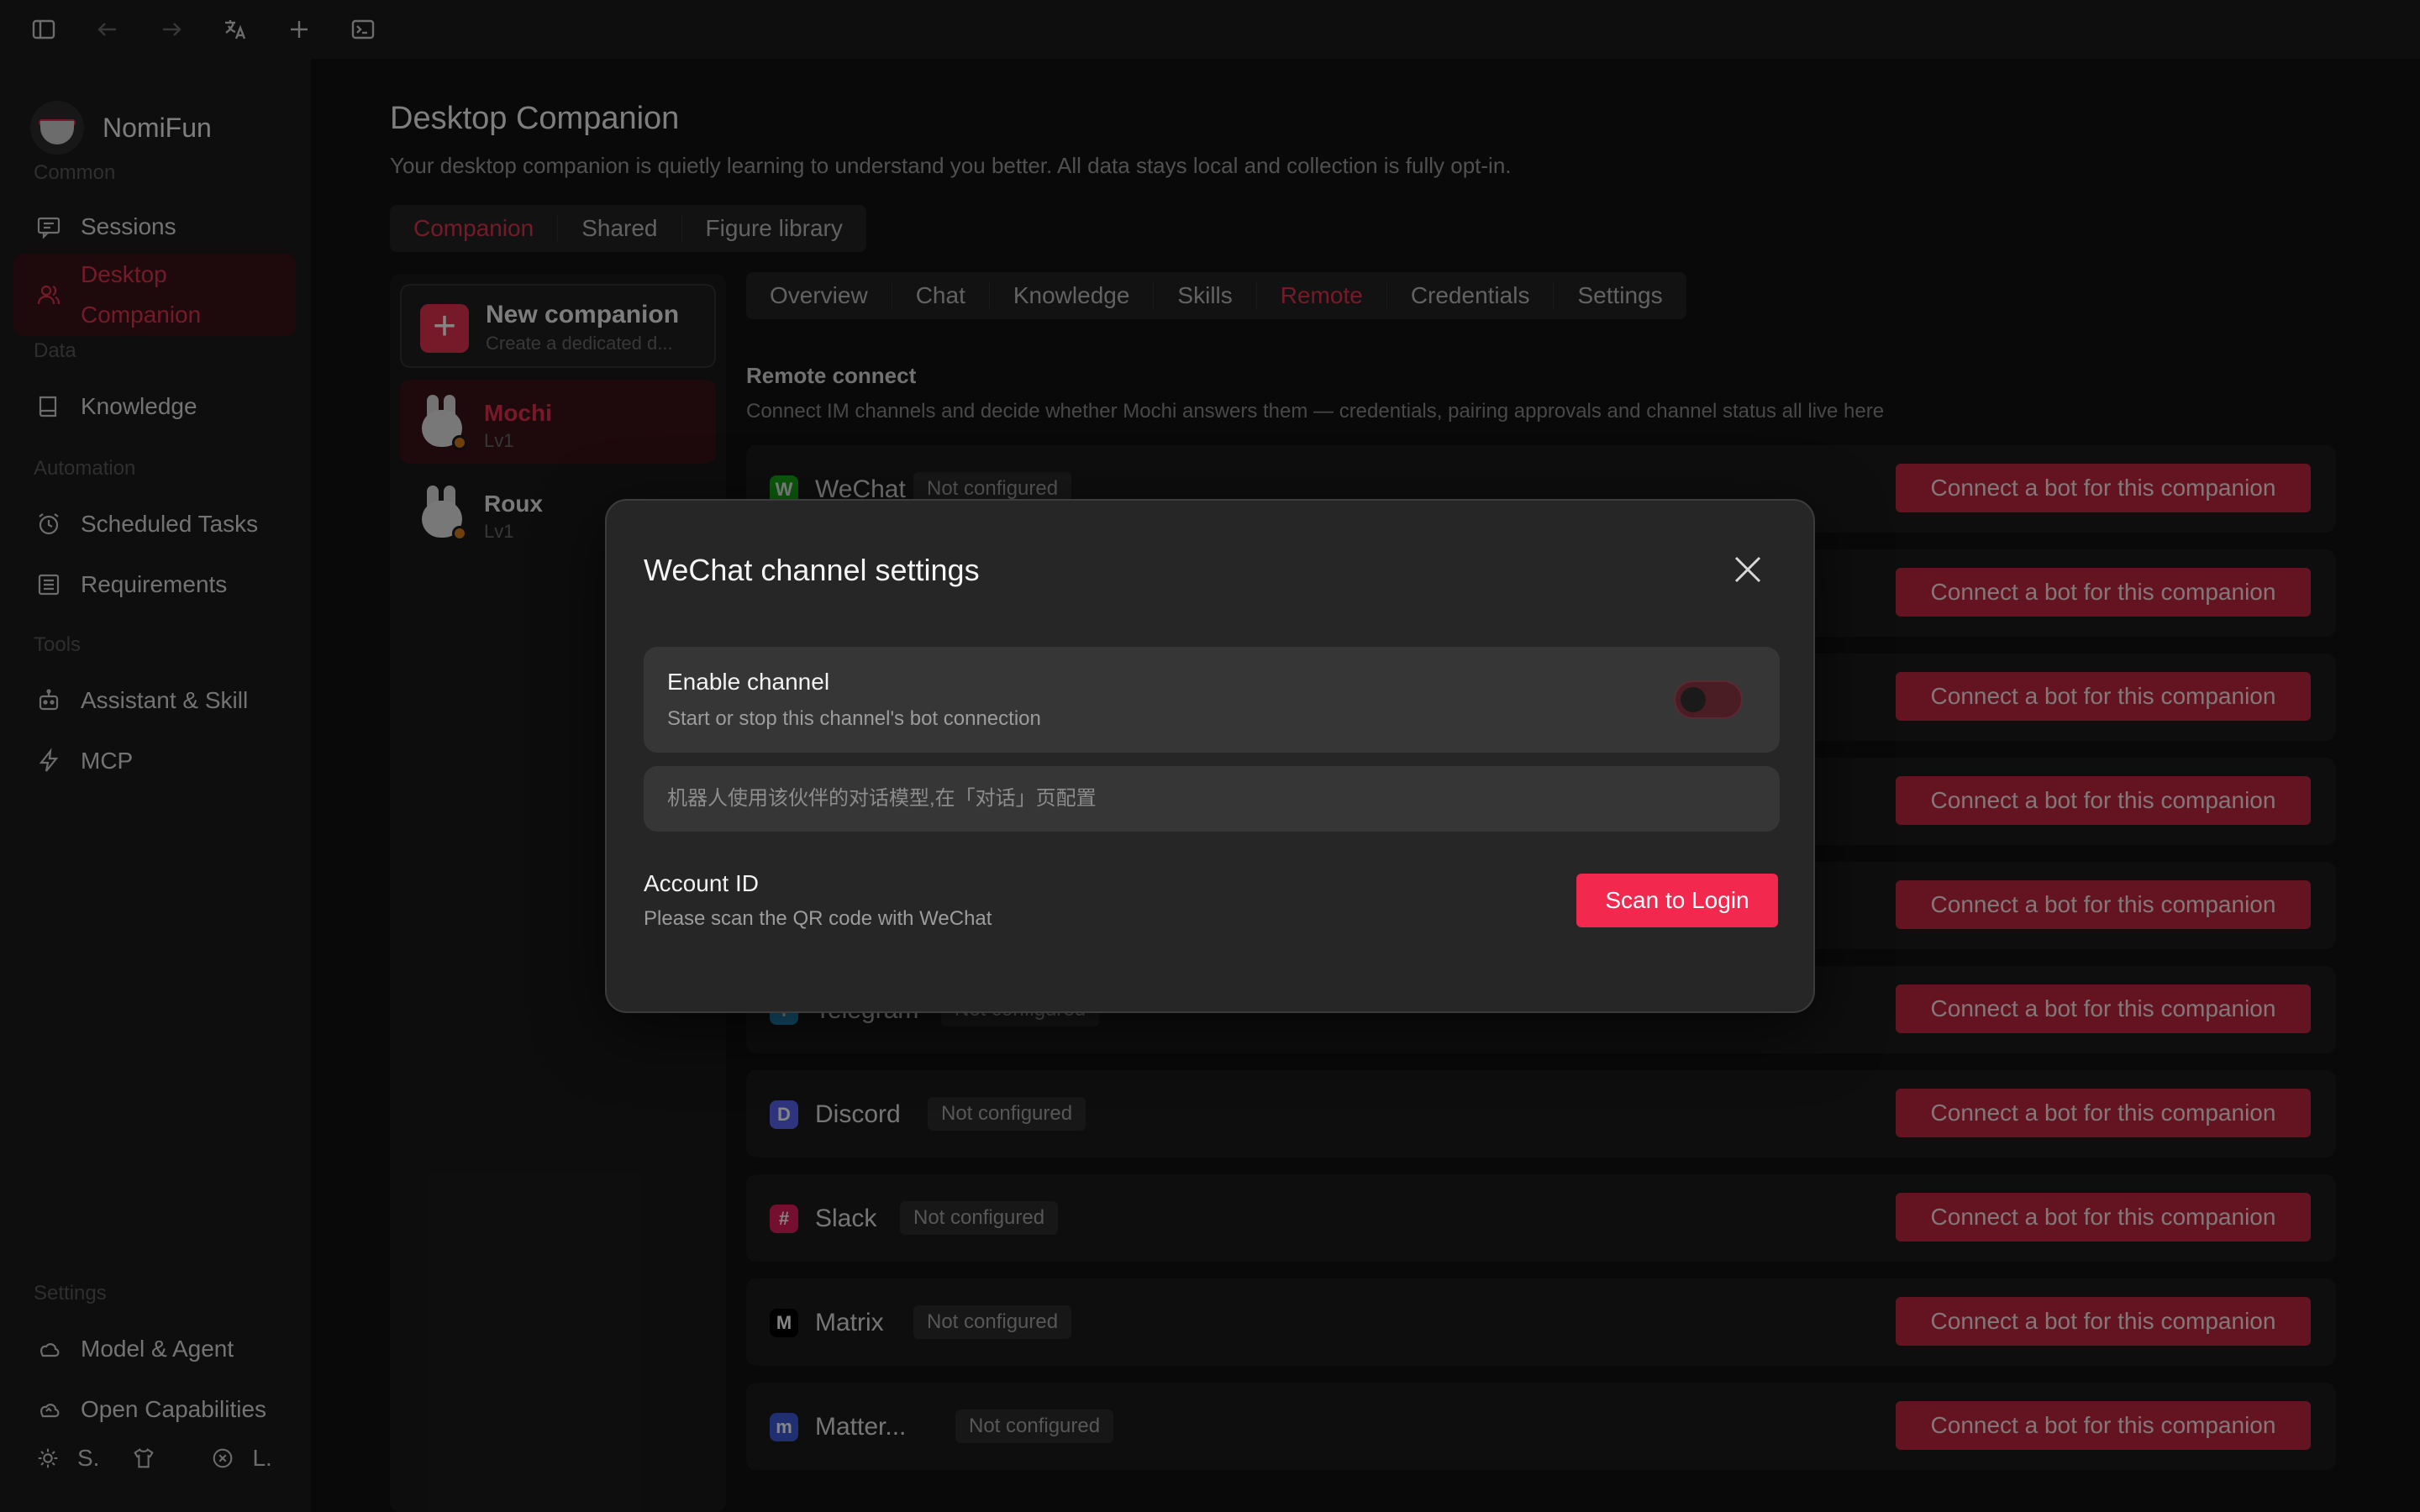  I want to click on account-id-hint: Please scan the QR code with WeChat, so click(818, 918).